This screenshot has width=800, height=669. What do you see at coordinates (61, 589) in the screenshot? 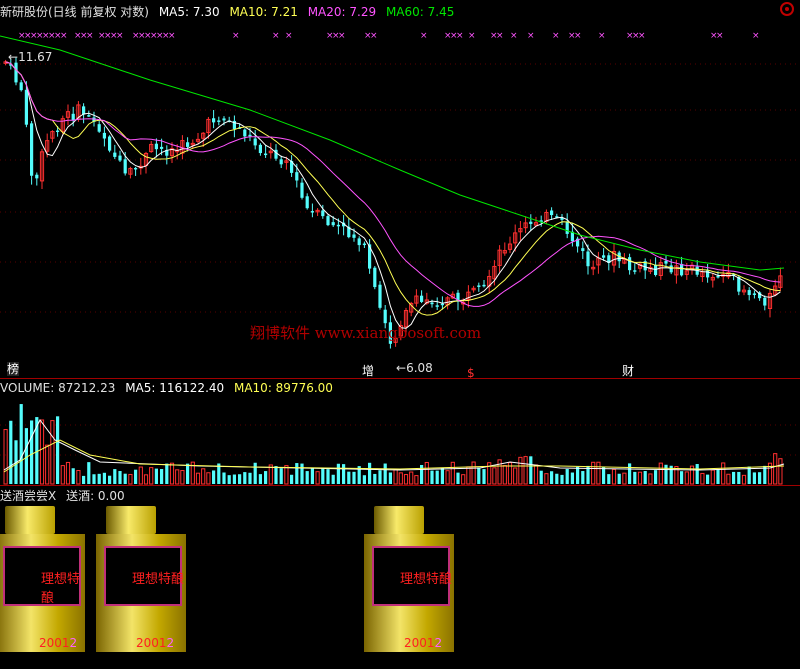
I see `jar-name: 理想特酿` at bounding box center [61, 589].